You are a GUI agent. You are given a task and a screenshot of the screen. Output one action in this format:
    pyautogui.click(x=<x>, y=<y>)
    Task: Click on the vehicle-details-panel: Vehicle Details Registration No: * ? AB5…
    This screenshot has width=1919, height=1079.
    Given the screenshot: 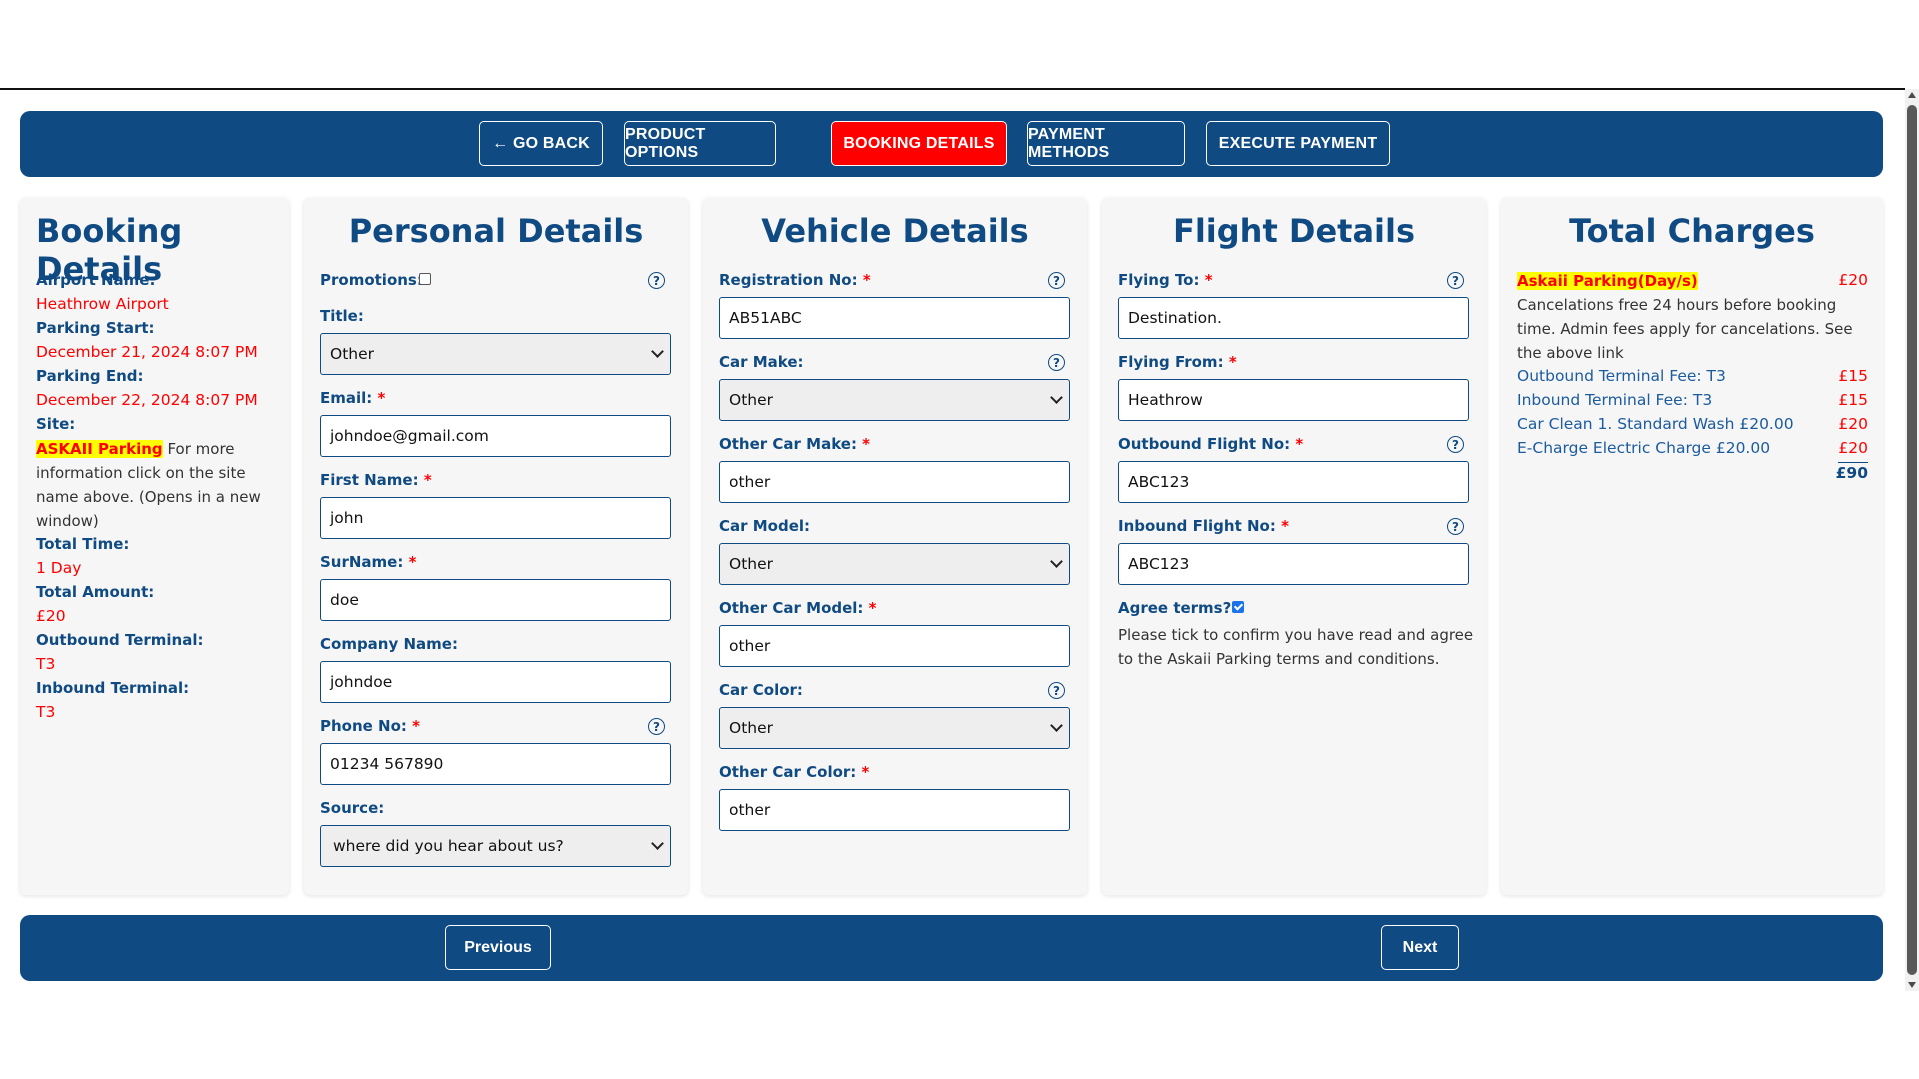 What is the action you would take?
    pyautogui.click(x=895, y=546)
    